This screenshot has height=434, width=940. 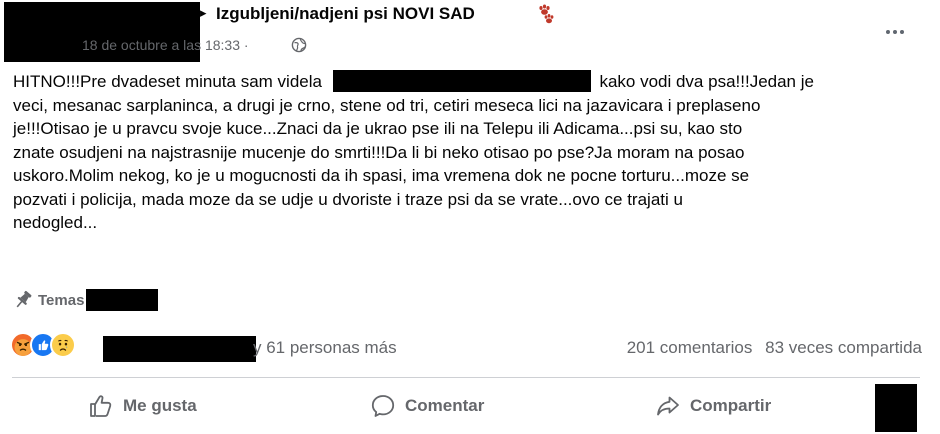 I want to click on redacted-text, so click(x=461, y=81).